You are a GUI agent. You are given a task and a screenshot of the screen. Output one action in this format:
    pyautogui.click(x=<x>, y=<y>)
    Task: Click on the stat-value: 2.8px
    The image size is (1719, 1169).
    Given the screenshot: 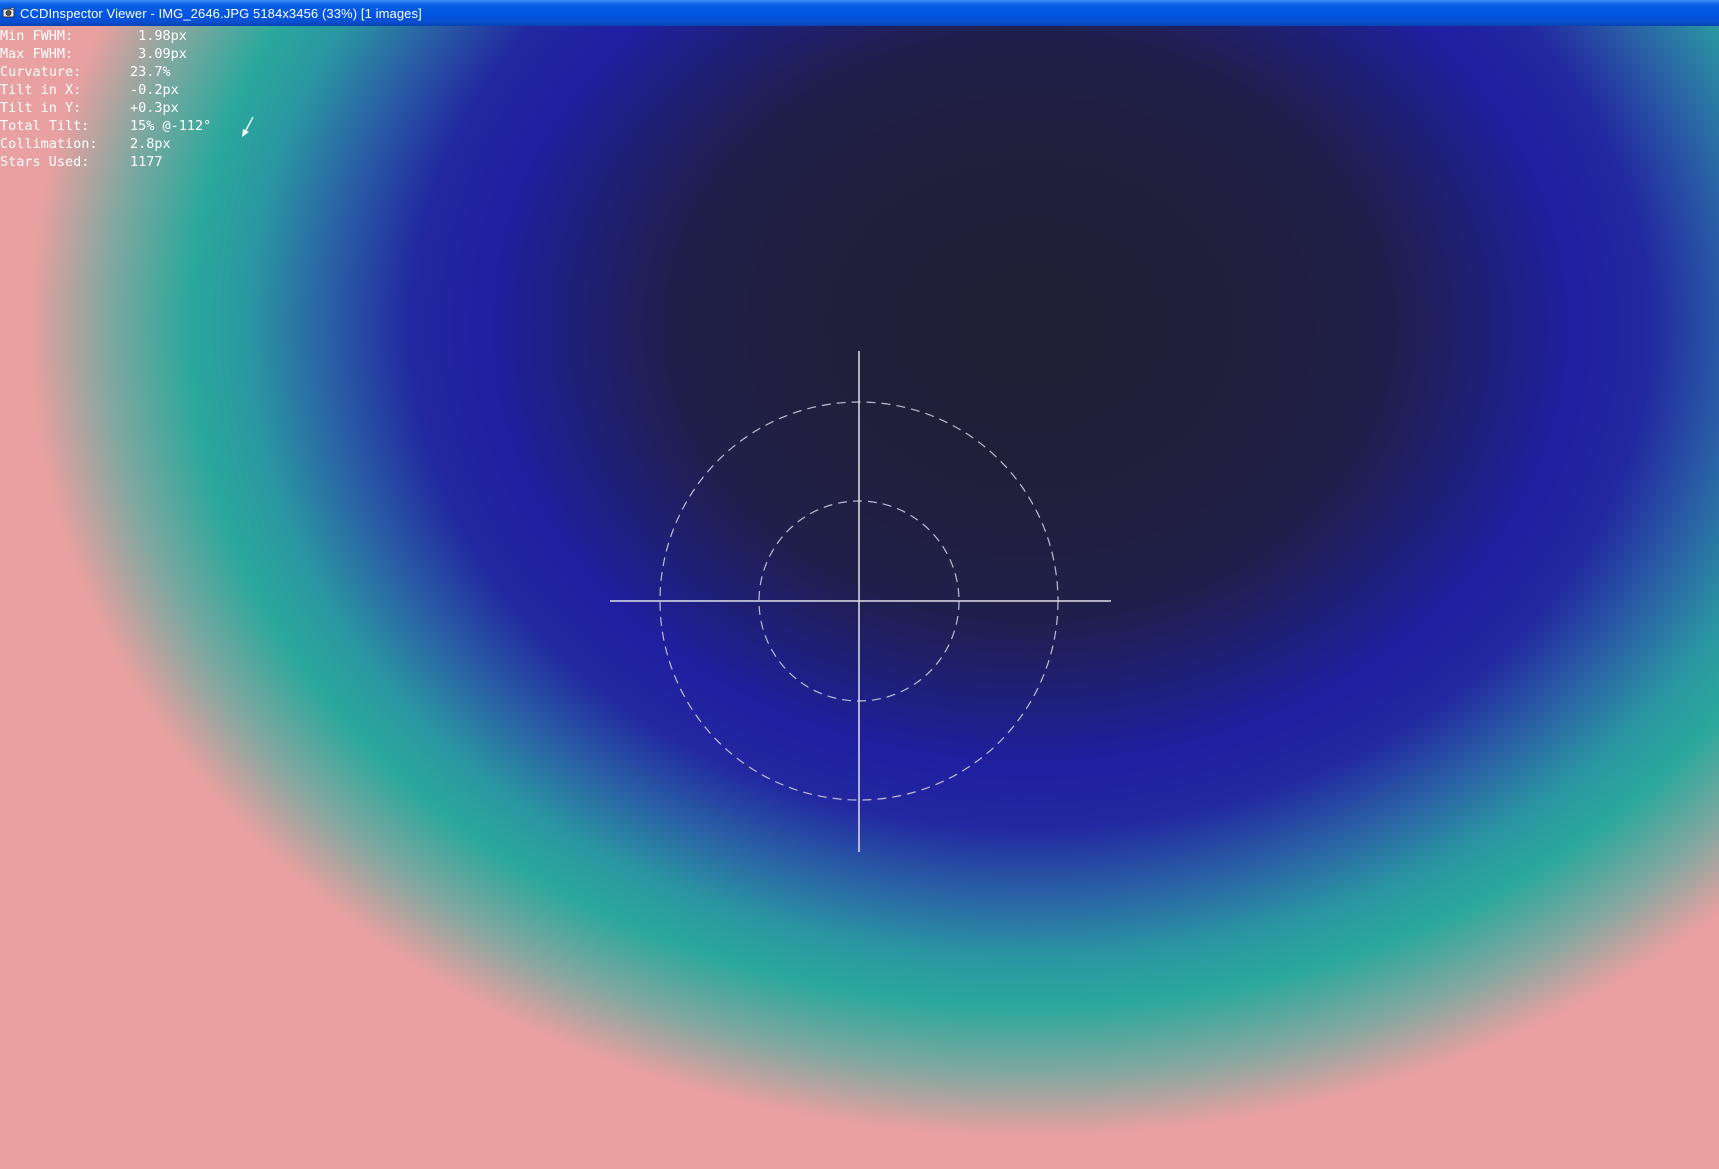 What is the action you would take?
    pyautogui.click(x=150, y=144)
    